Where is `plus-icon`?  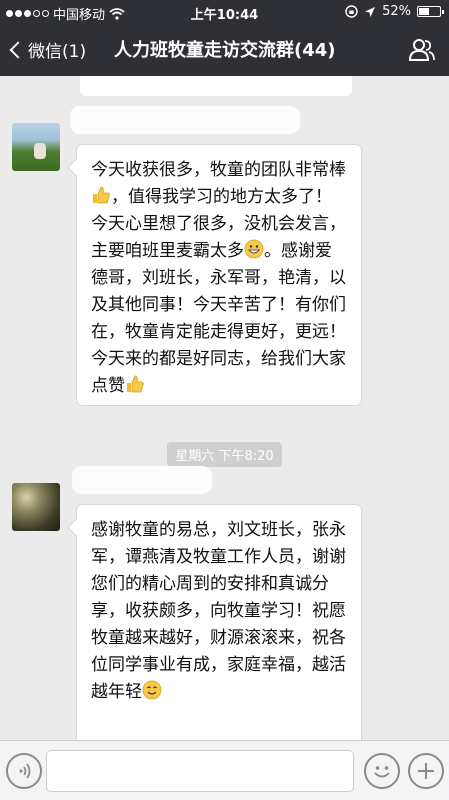
plus-icon is located at coordinates (426, 771).